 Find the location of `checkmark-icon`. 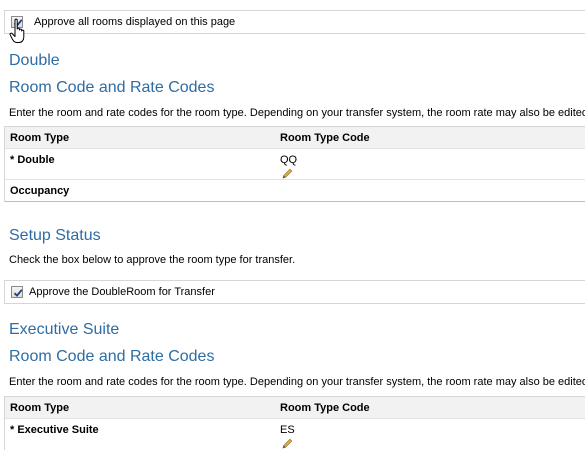

checkmark-icon is located at coordinates (18, 293).